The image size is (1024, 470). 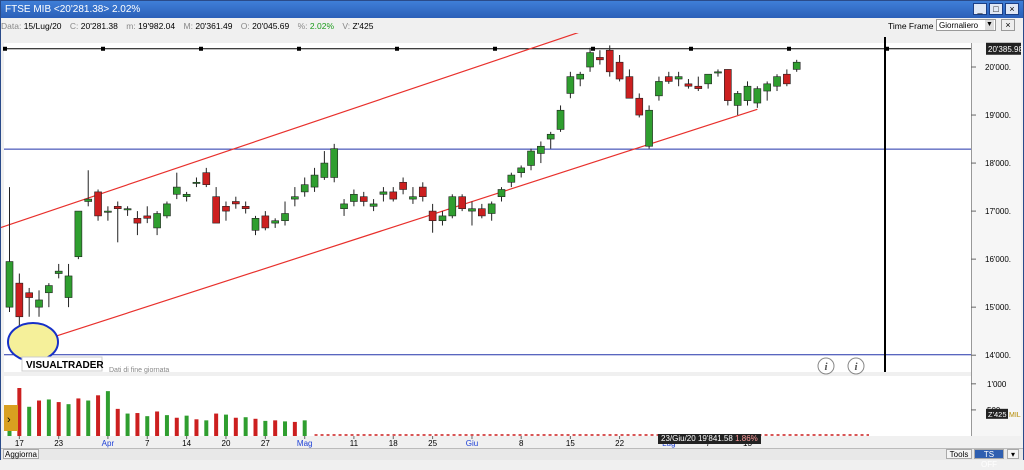 What do you see at coordinates (245, 26) in the screenshot?
I see `open-label: O:` at bounding box center [245, 26].